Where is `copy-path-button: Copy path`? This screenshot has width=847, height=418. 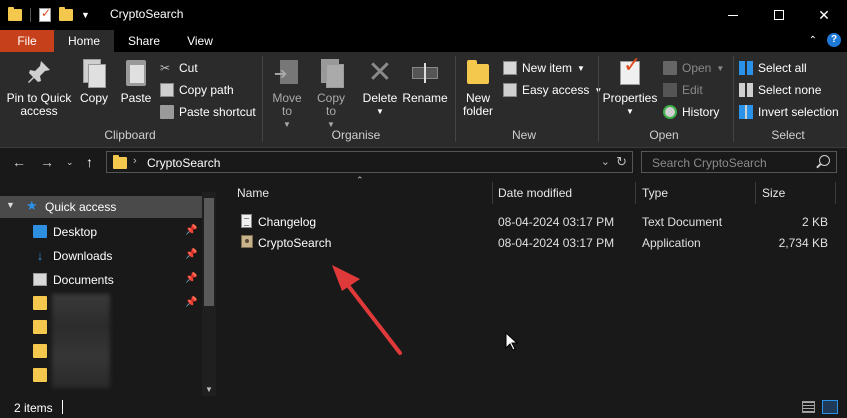
copy-path-button: Copy path is located at coordinates (197, 90).